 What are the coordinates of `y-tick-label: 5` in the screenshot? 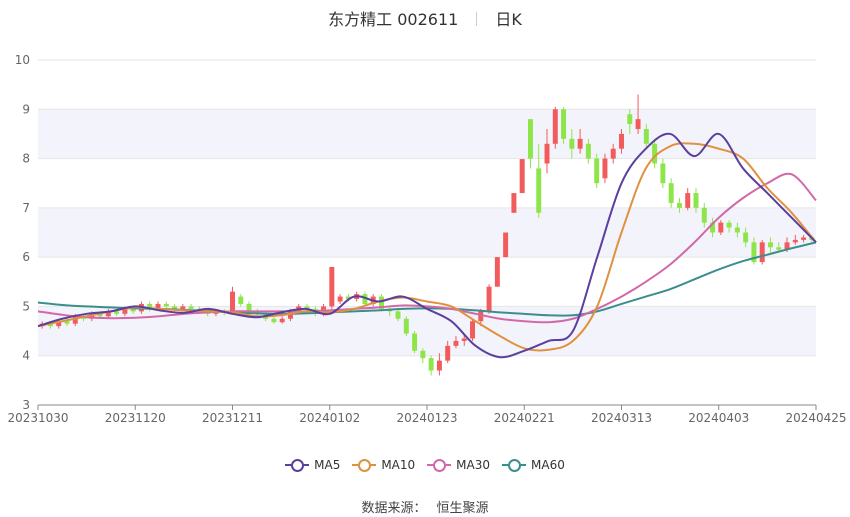 It's located at (26, 306).